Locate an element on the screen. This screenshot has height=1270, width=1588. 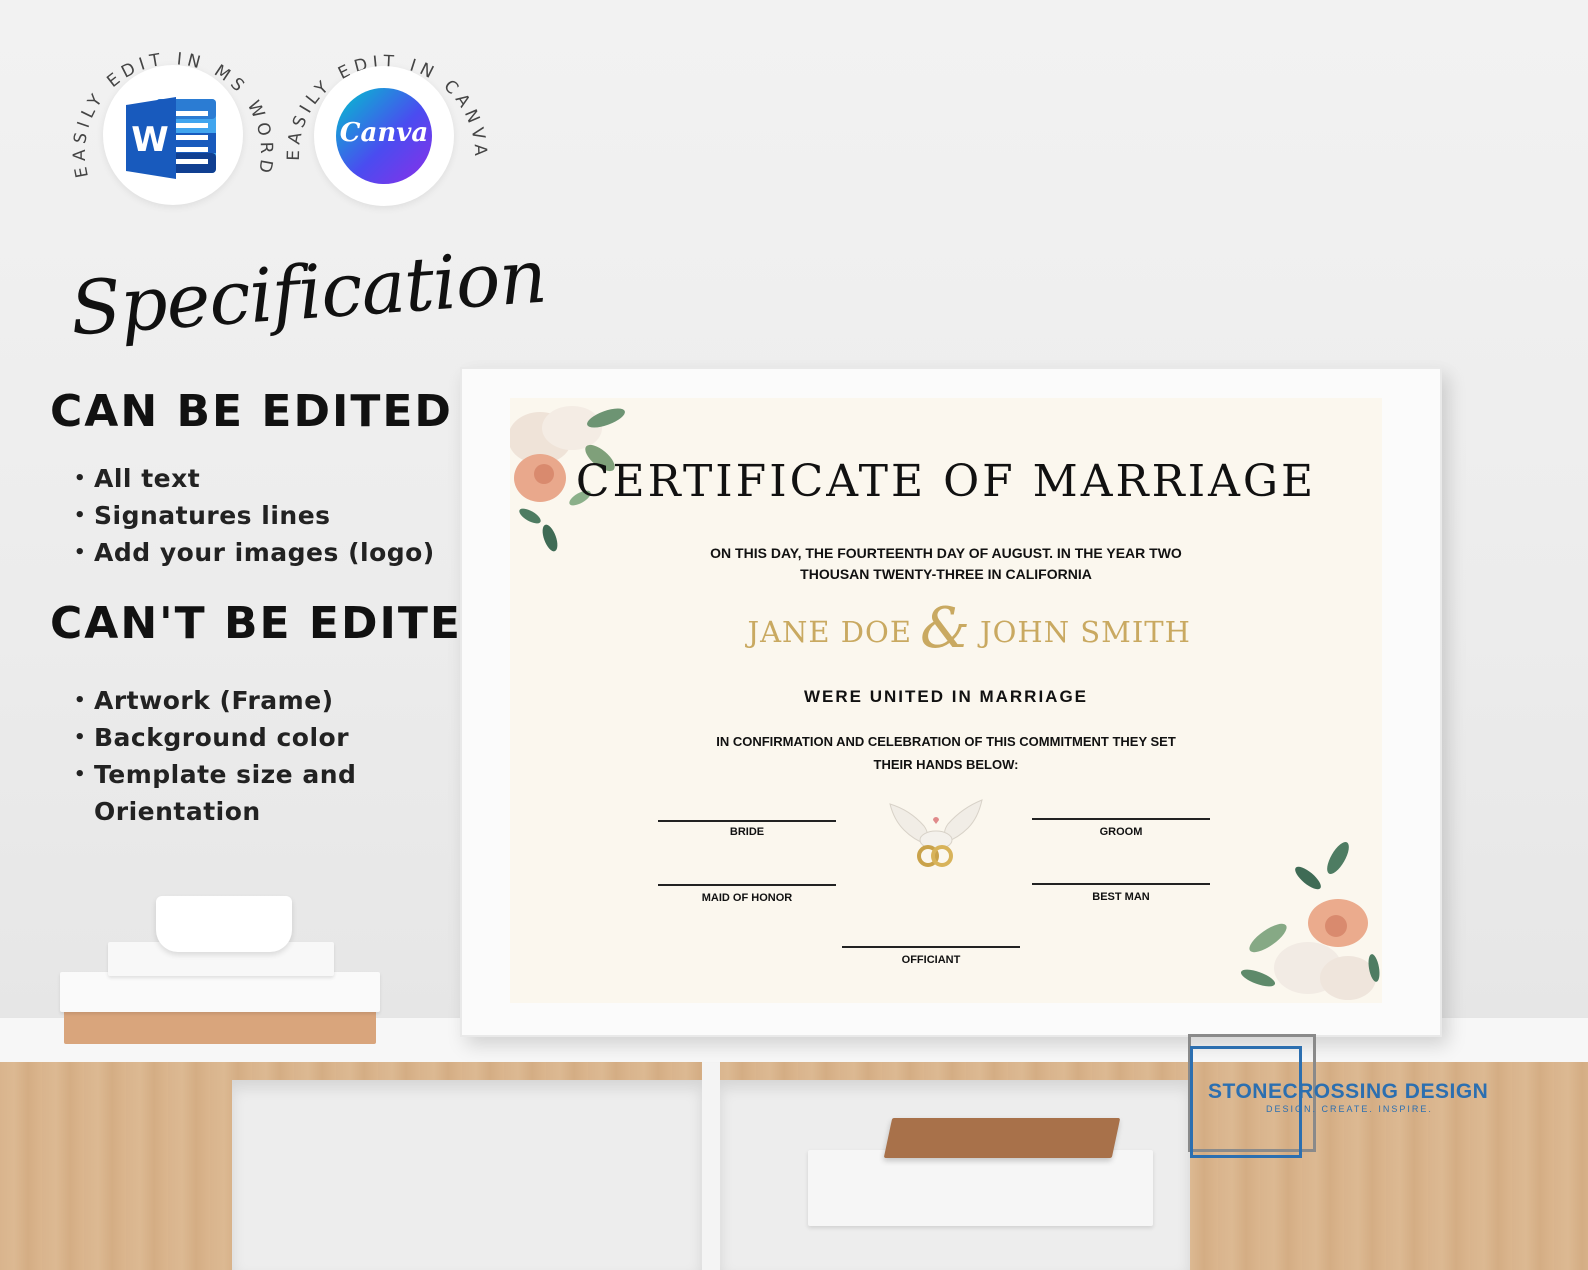
bride-label: BRIDE is located at coordinates (747, 832).